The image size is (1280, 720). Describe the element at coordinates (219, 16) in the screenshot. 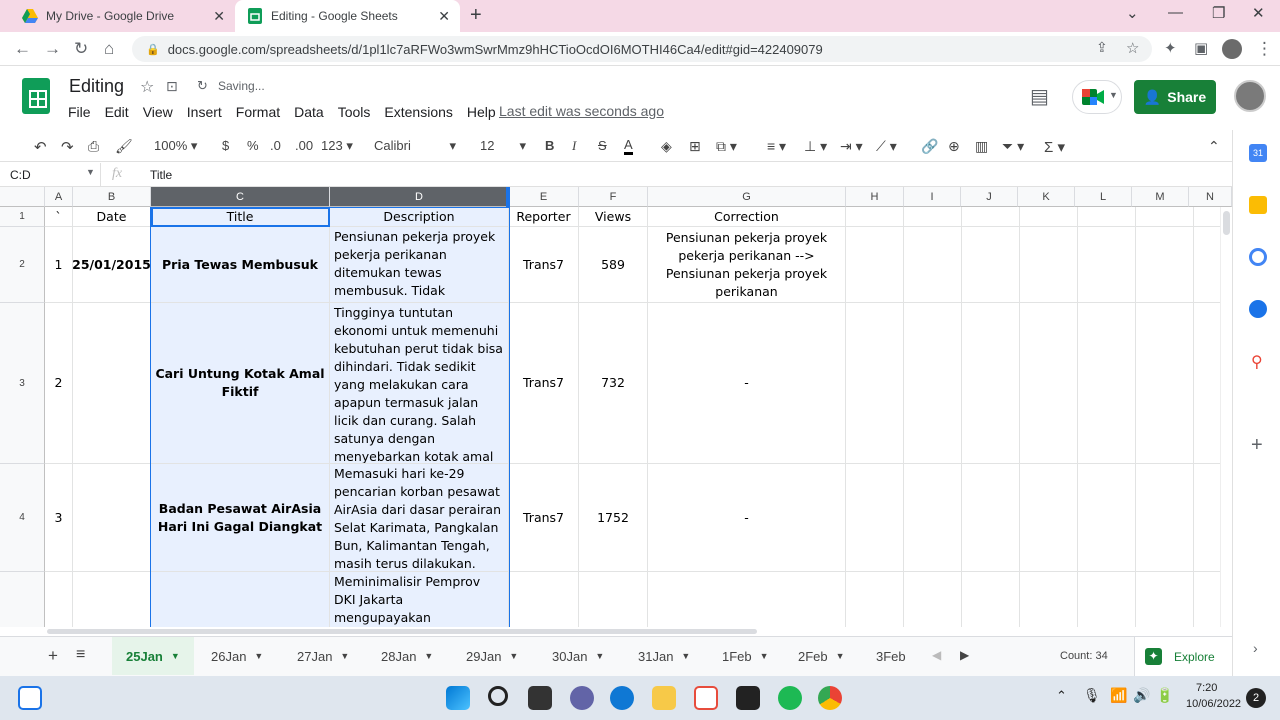

I see `close-tab-icon: ✕` at that location.